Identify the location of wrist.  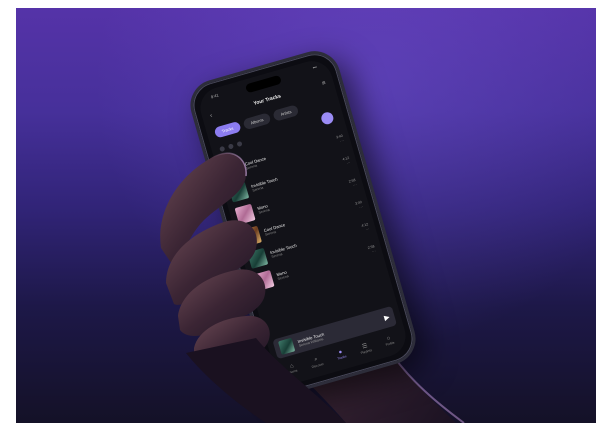
(266, 380).